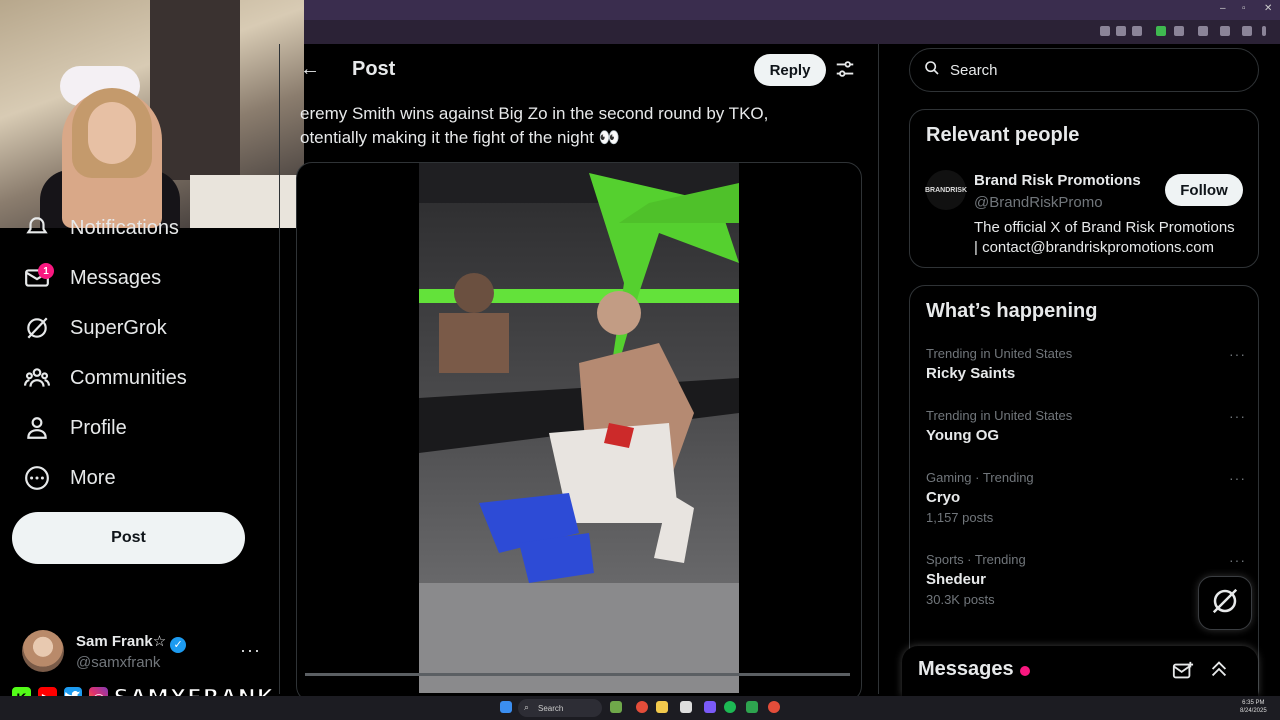 Image resolution: width=1280 pixels, height=720 pixels. I want to click on nav-label: Communities, so click(128, 377).